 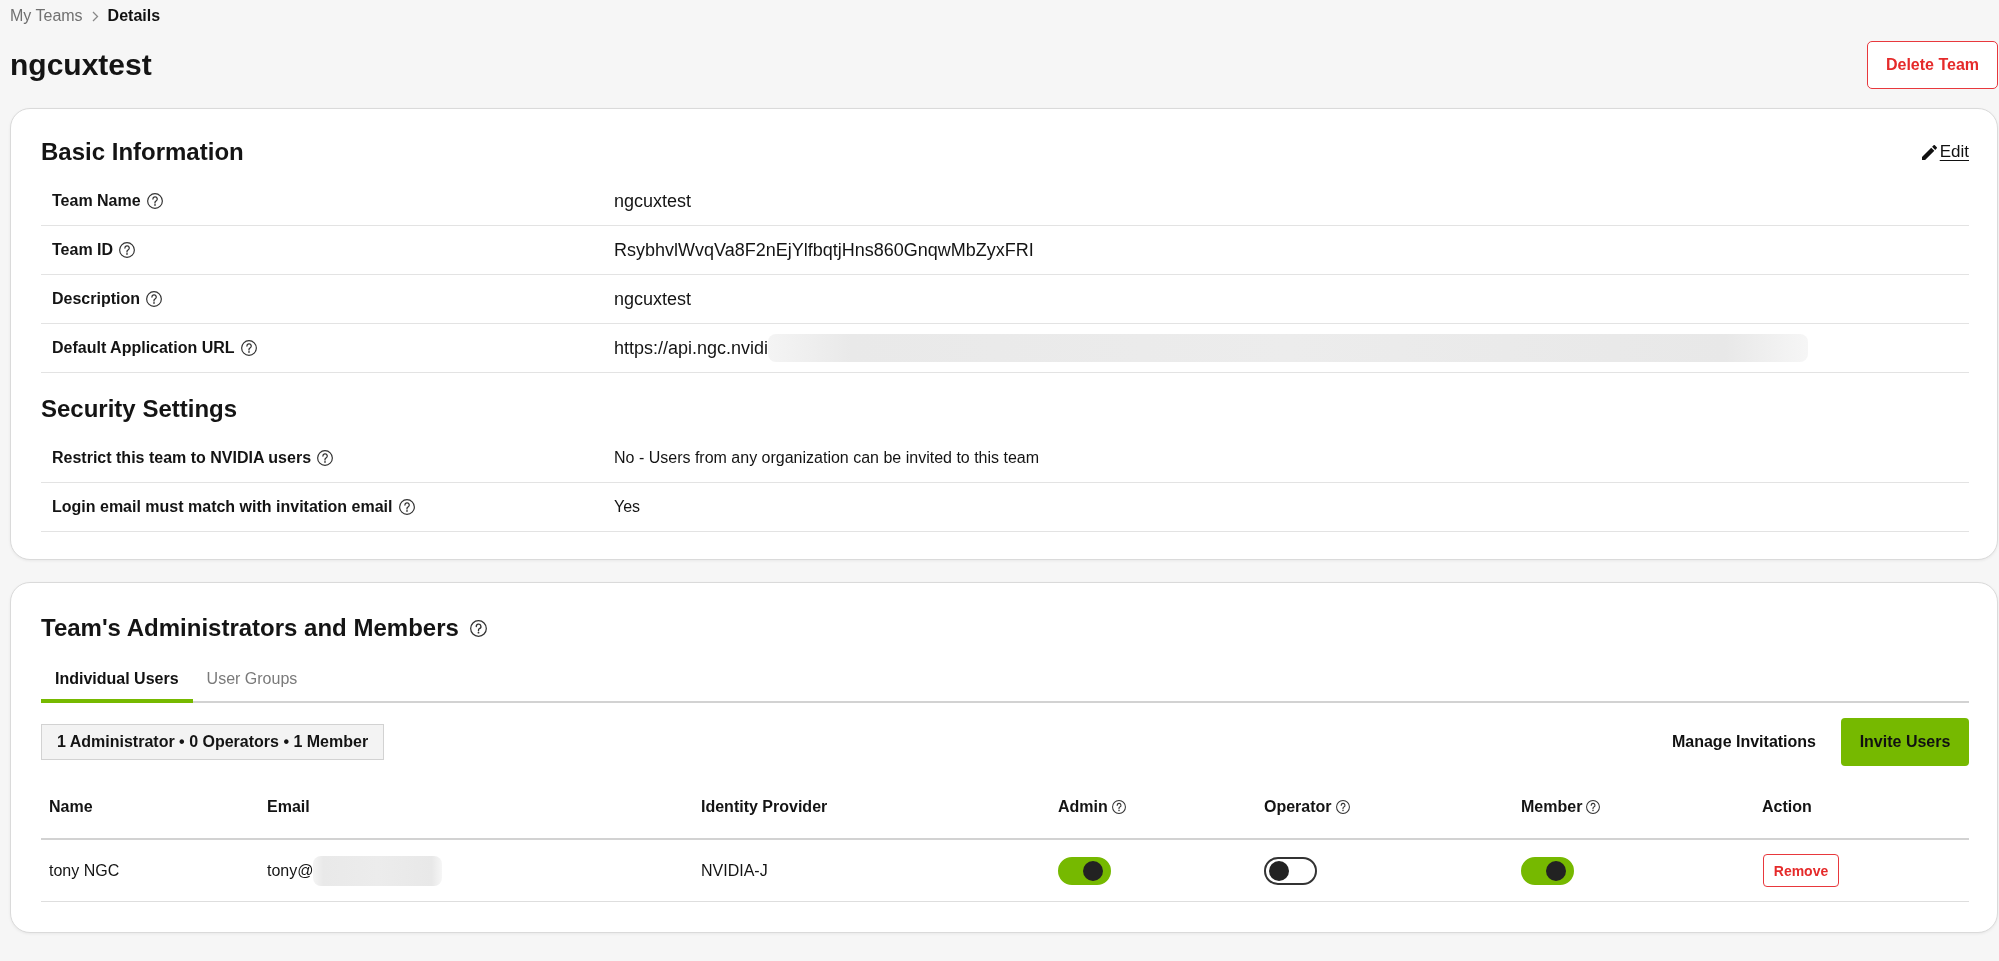 What do you see at coordinates (84, 870) in the screenshot?
I see `table-cell: tony NGC` at bounding box center [84, 870].